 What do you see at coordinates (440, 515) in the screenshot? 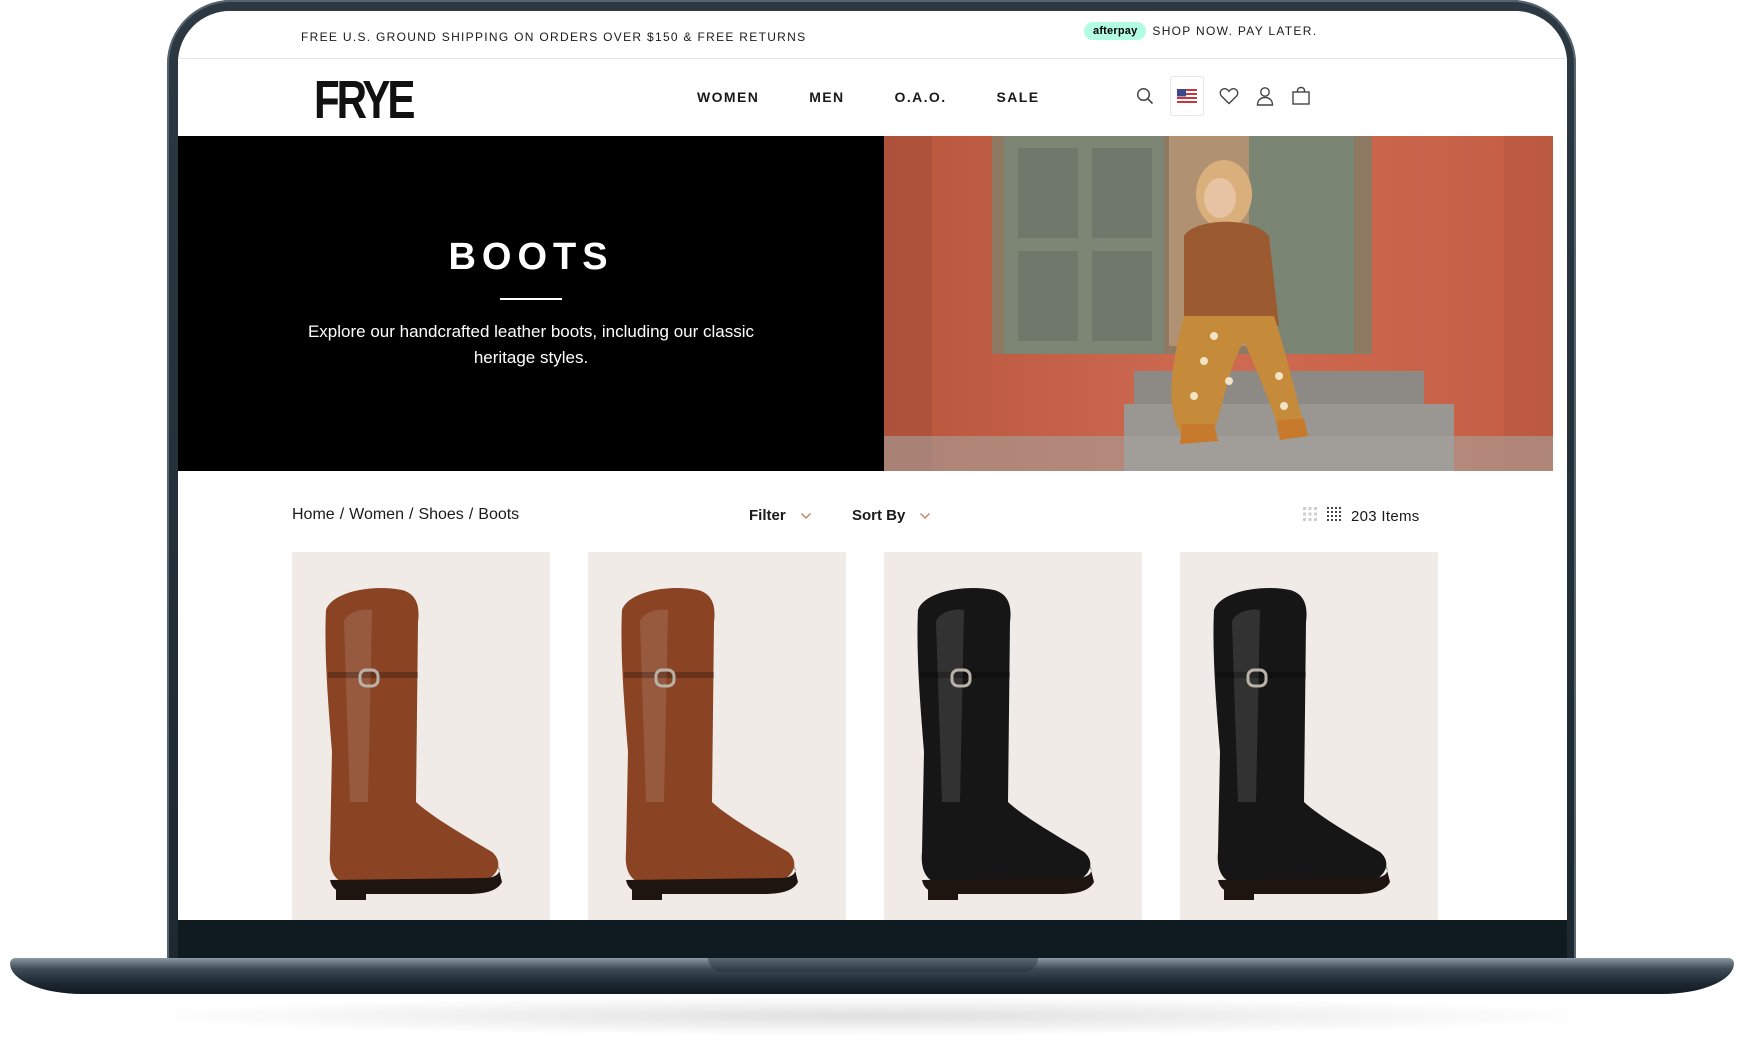
I see `breadcrumb-shoes: Shoes` at bounding box center [440, 515].